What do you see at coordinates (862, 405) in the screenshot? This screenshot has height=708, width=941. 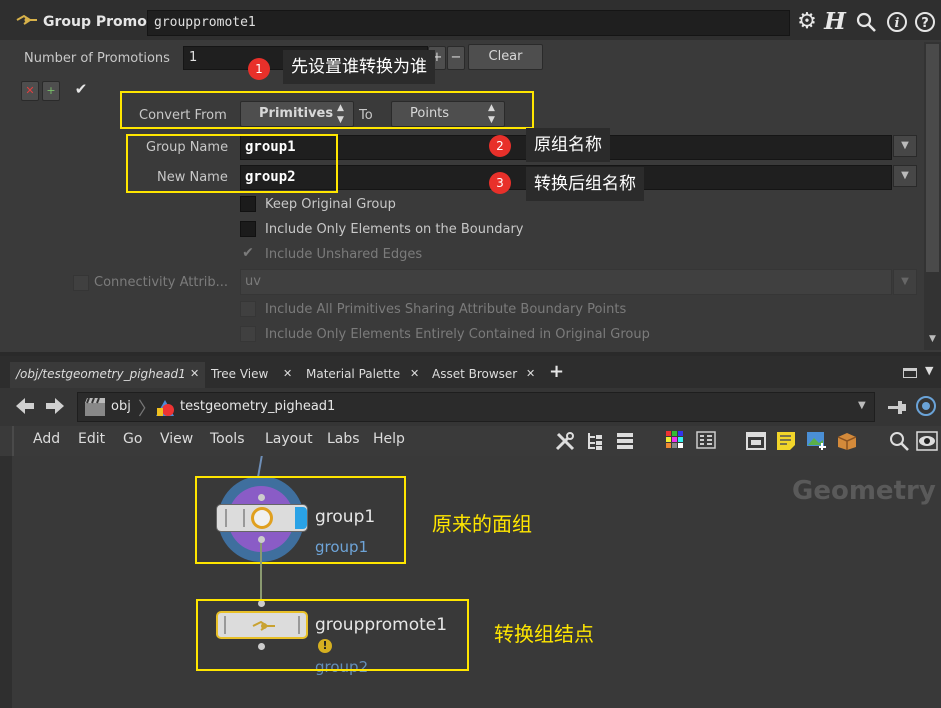 I see `path-dropdown-icon: ▼` at bounding box center [862, 405].